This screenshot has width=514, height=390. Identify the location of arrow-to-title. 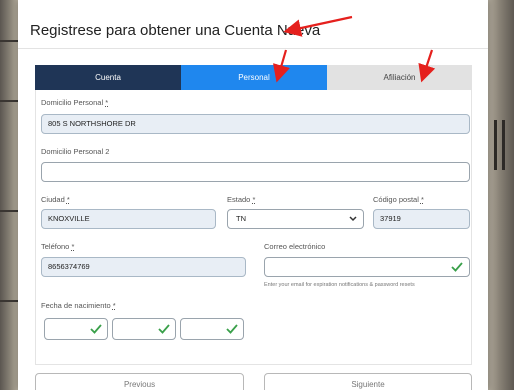
(318, 26).